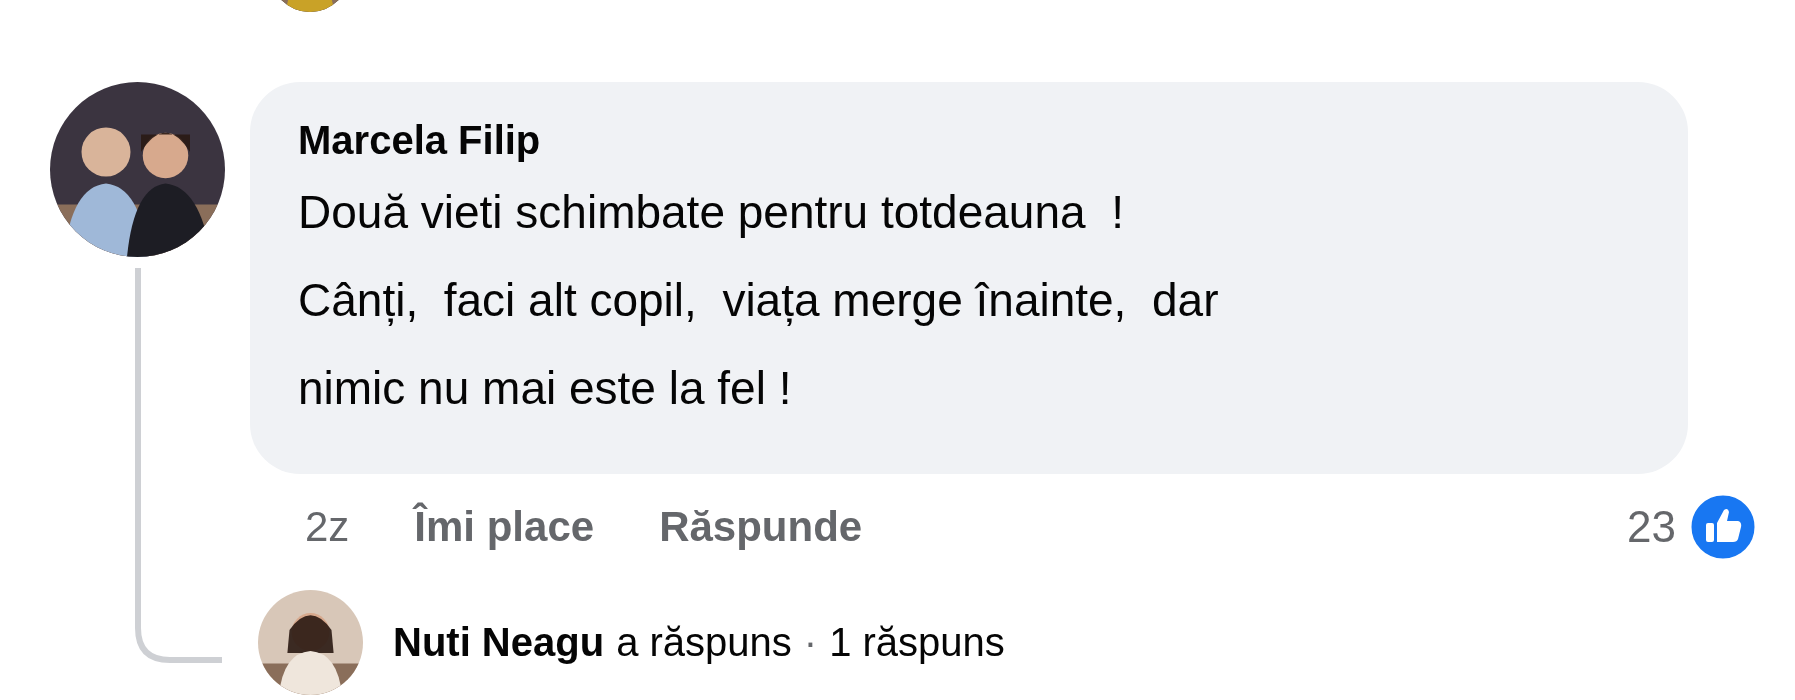 The height and width of the screenshot is (700, 1795). Describe the element at coordinates (504, 527) in the screenshot. I see `action-link: Îmi place` at that location.